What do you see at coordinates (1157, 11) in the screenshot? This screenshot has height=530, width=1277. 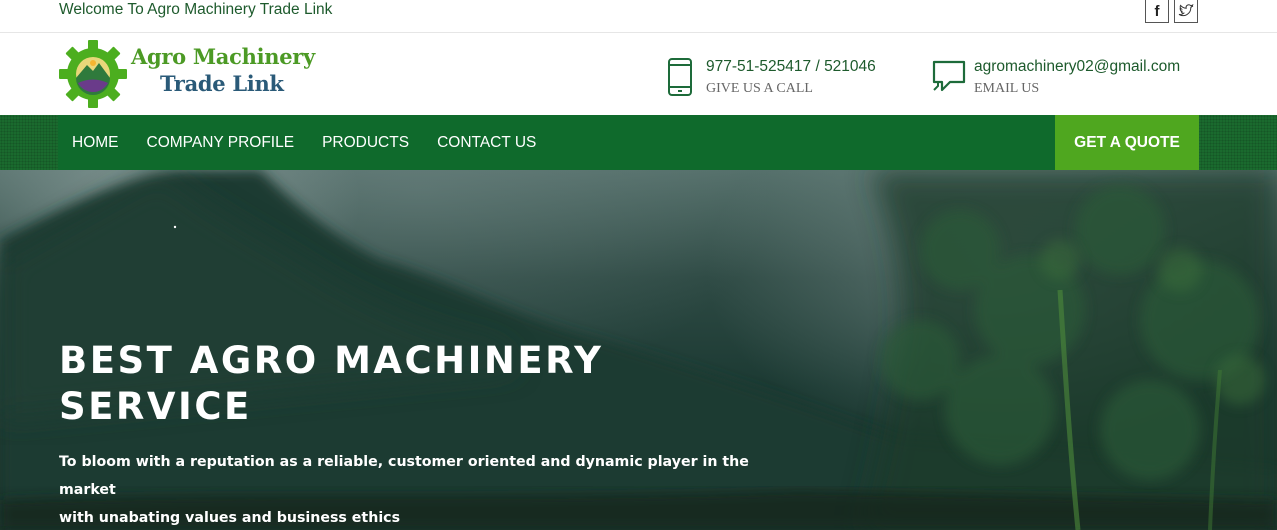 I see `facebook-icon: f` at bounding box center [1157, 11].